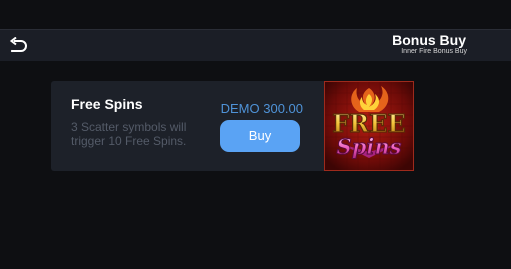 The width and height of the screenshot is (511, 269). Describe the element at coordinates (261, 108) in the screenshot. I see `bonus-price: DEMO 300.00` at that location.